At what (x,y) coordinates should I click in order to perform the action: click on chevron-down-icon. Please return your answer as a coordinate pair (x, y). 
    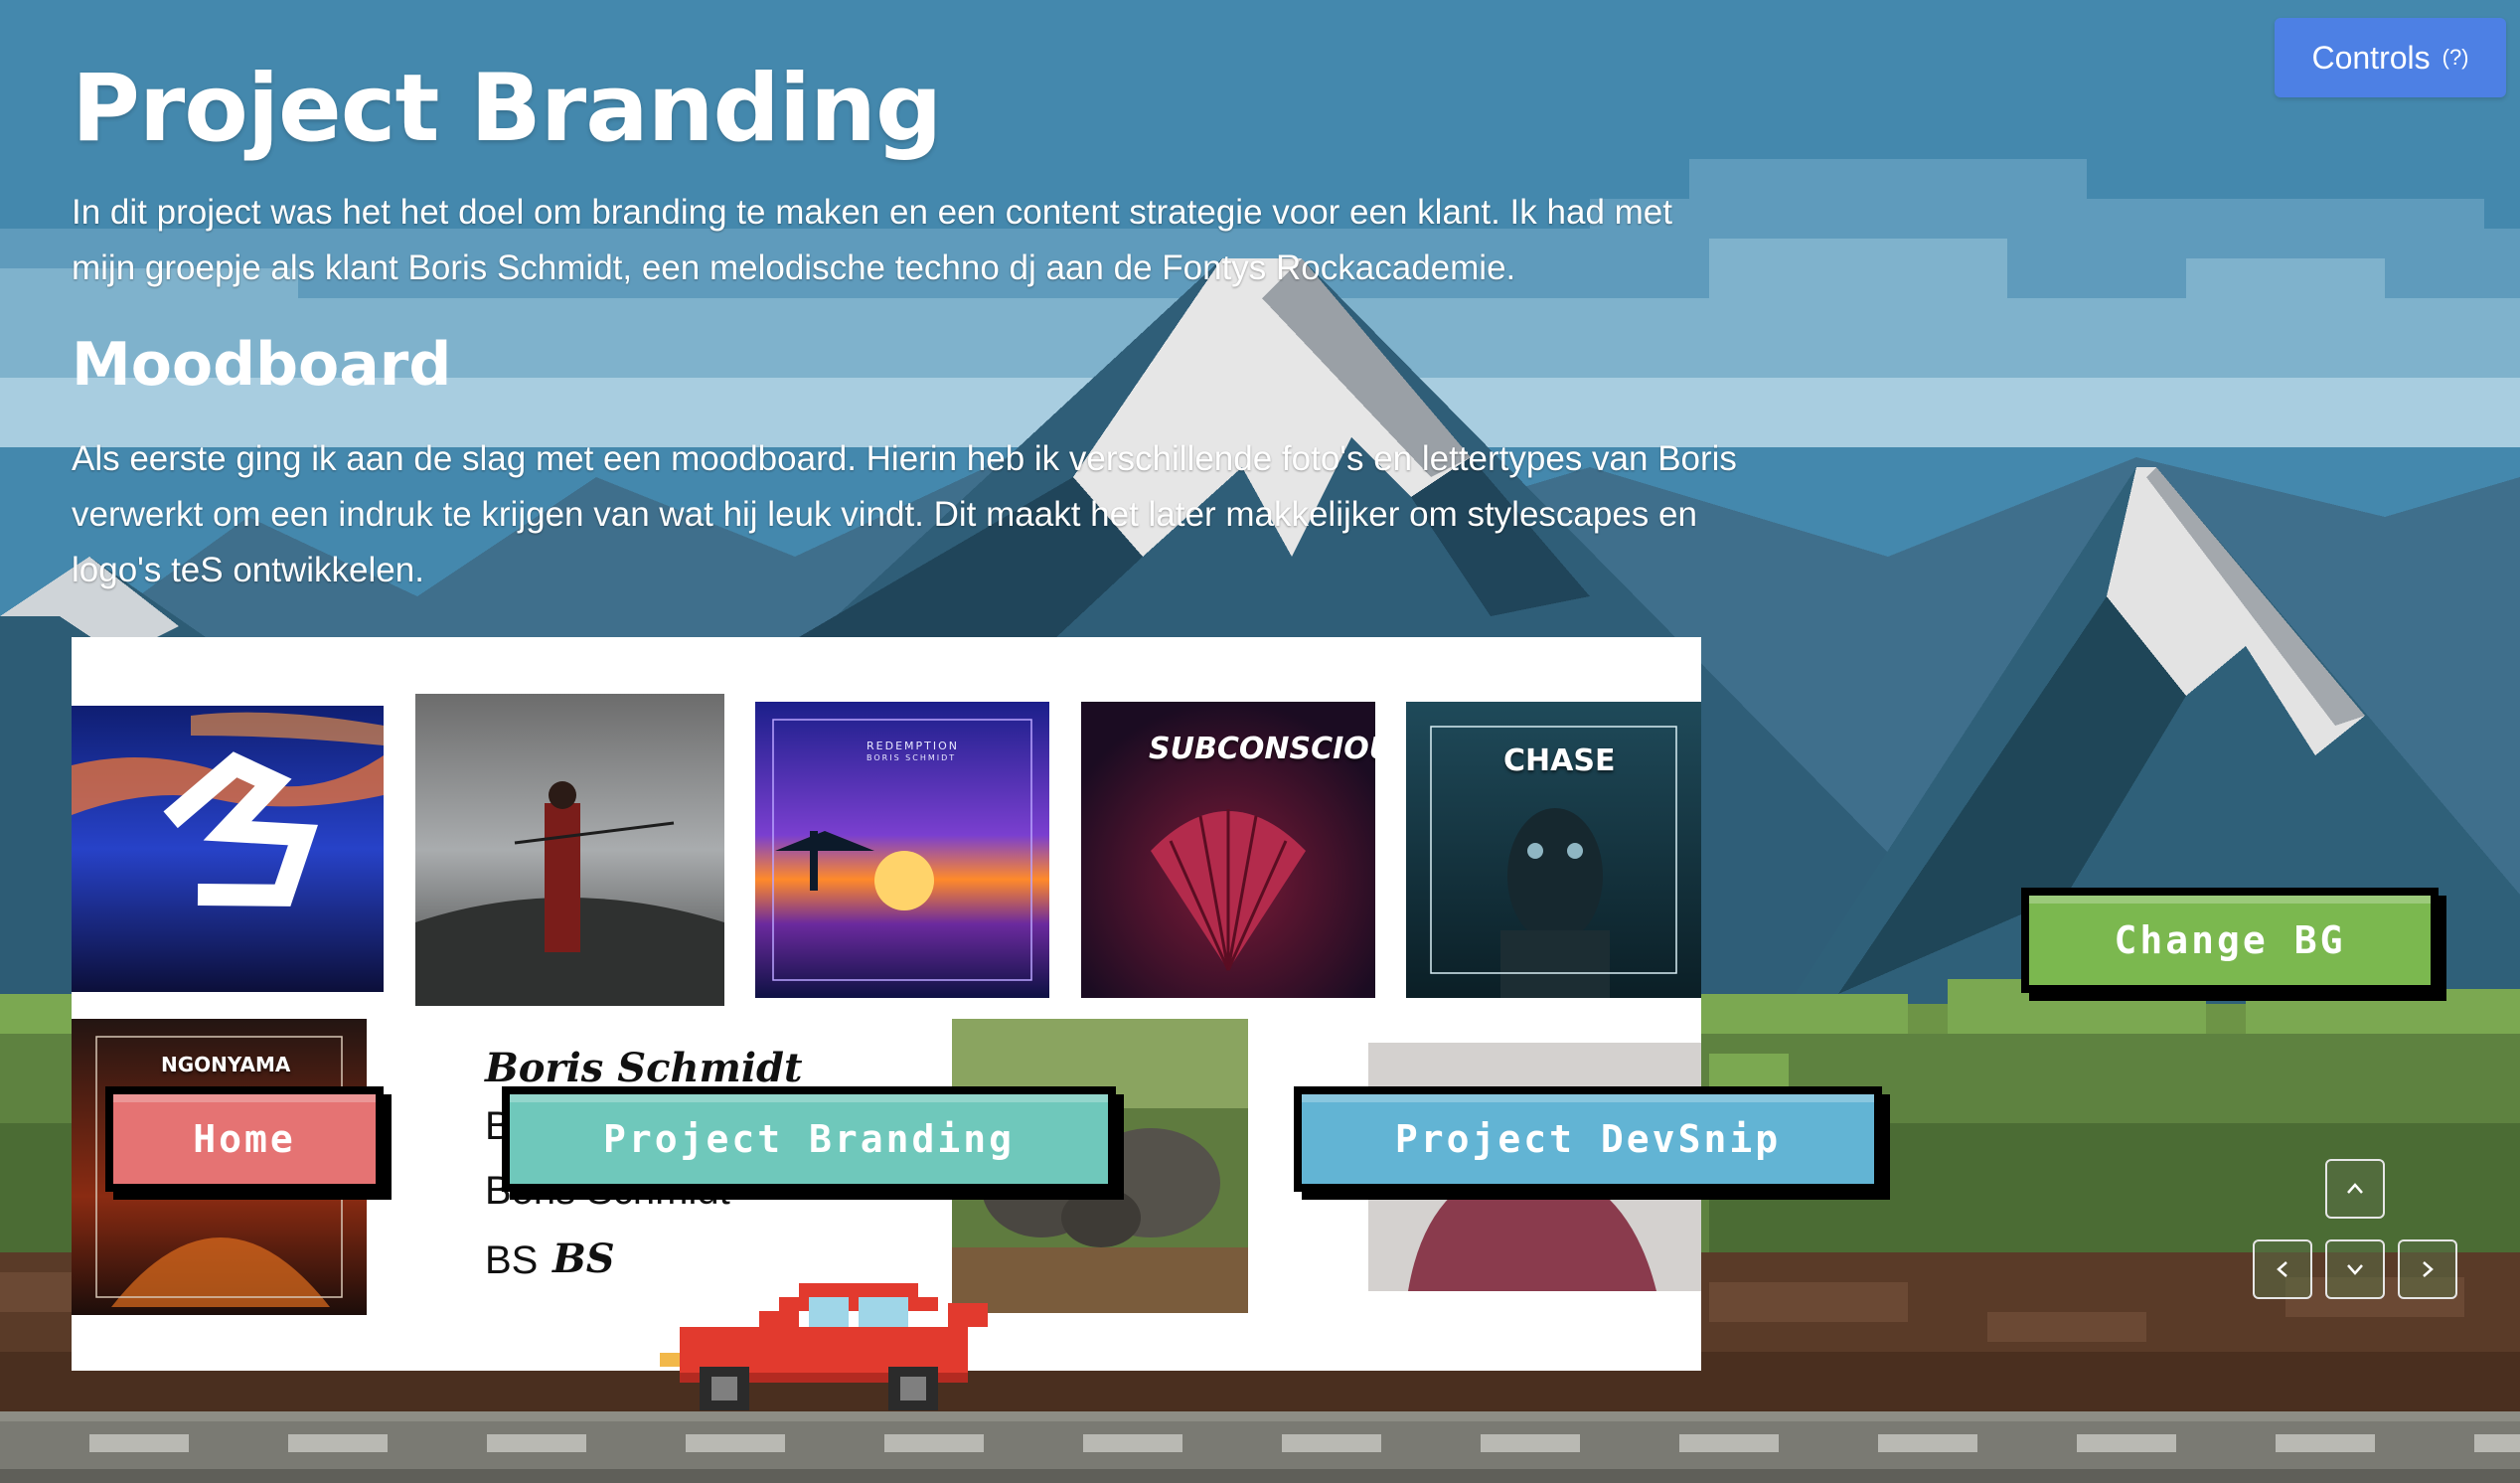
    Looking at the image, I should click on (2355, 1269).